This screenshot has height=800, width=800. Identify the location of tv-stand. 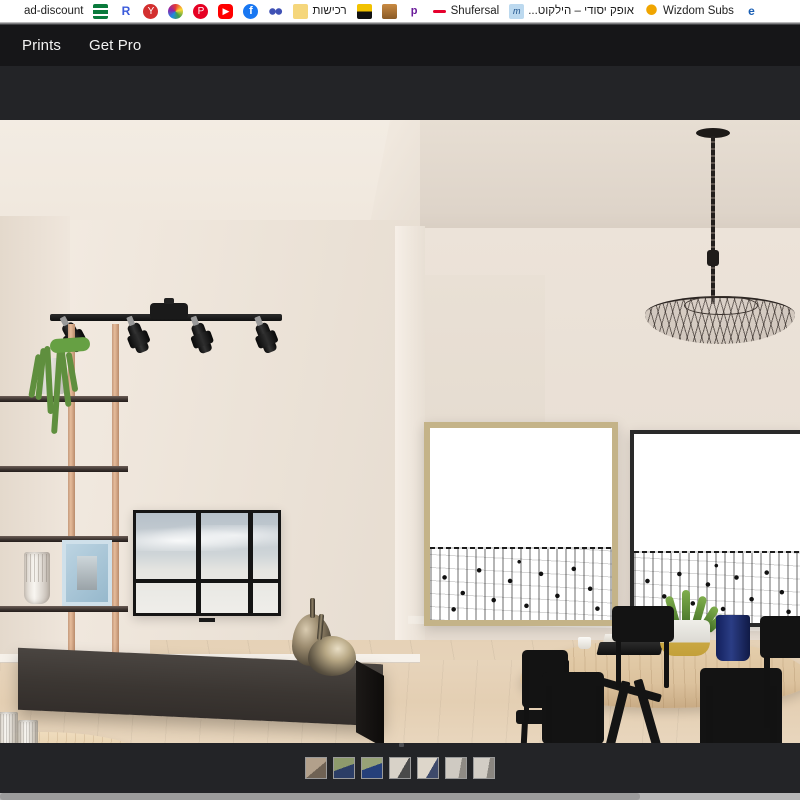
(207, 620).